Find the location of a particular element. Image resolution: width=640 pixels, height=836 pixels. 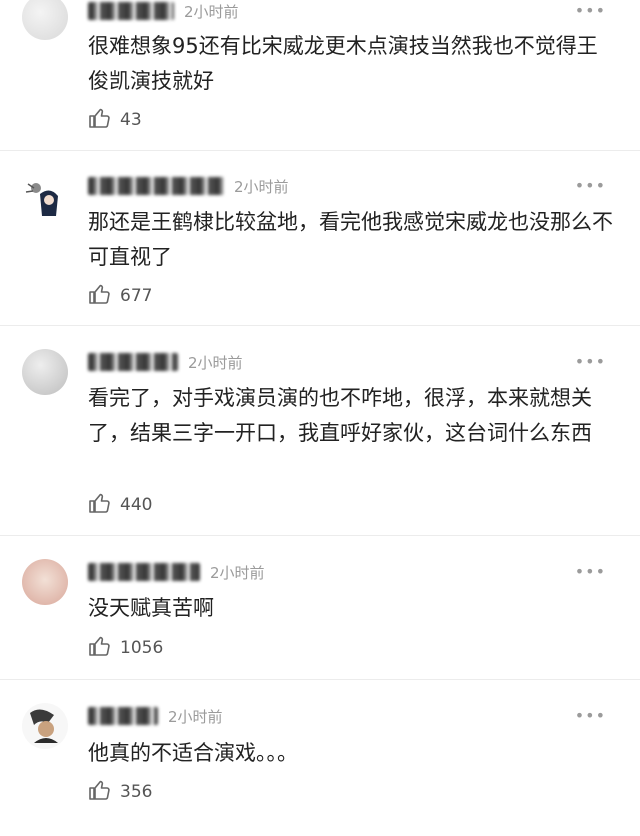

like-count: 1056 is located at coordinates (142, 648).